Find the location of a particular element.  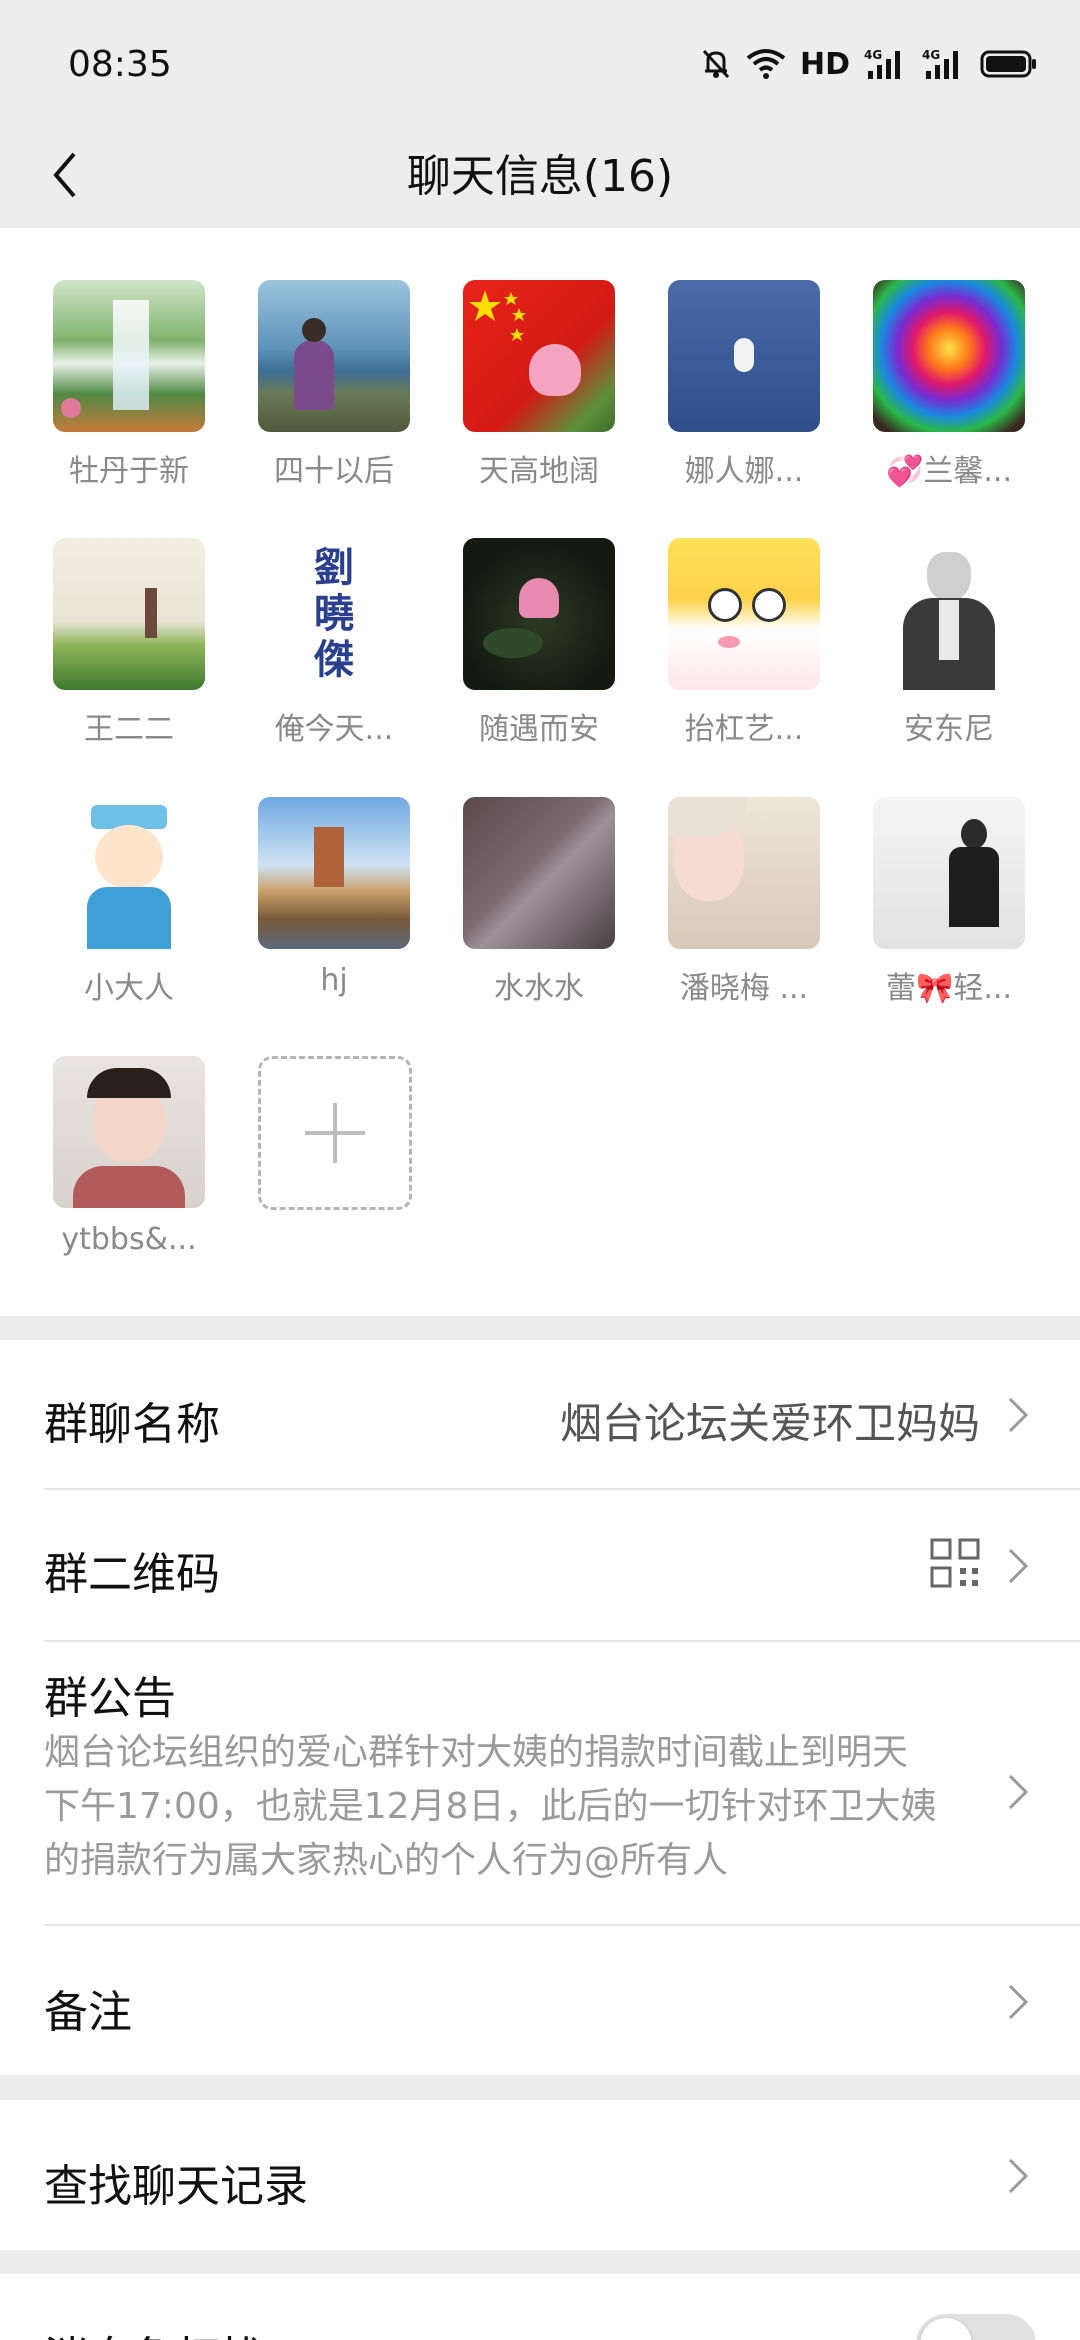

group-qr-row: 群二维码 is located at coordinates (562, 1566).